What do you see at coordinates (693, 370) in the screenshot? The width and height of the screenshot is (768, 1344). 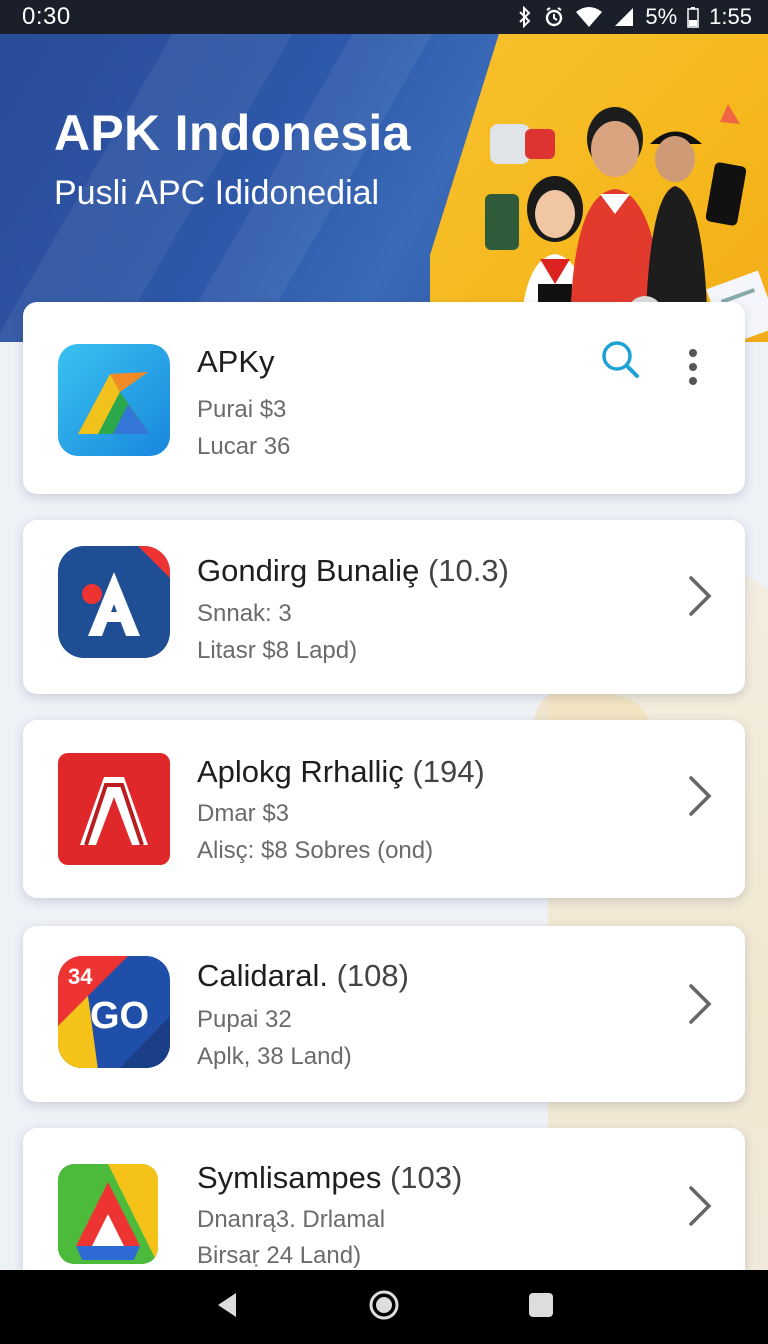 I see `more-options-icon` at bounding box center [693, 370].